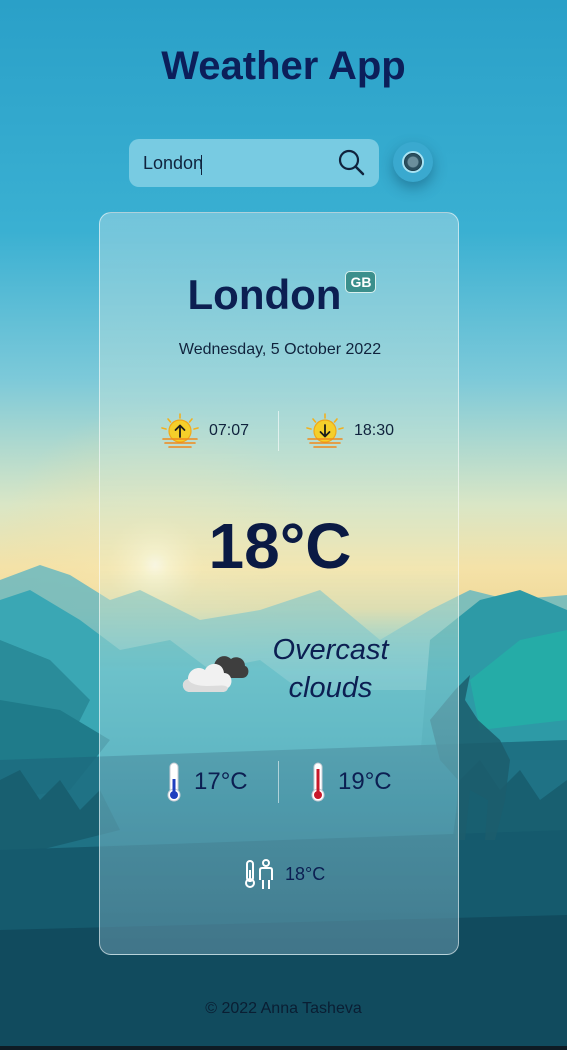  I want to click on sunrise-time: 07:07, so click(229, 430).